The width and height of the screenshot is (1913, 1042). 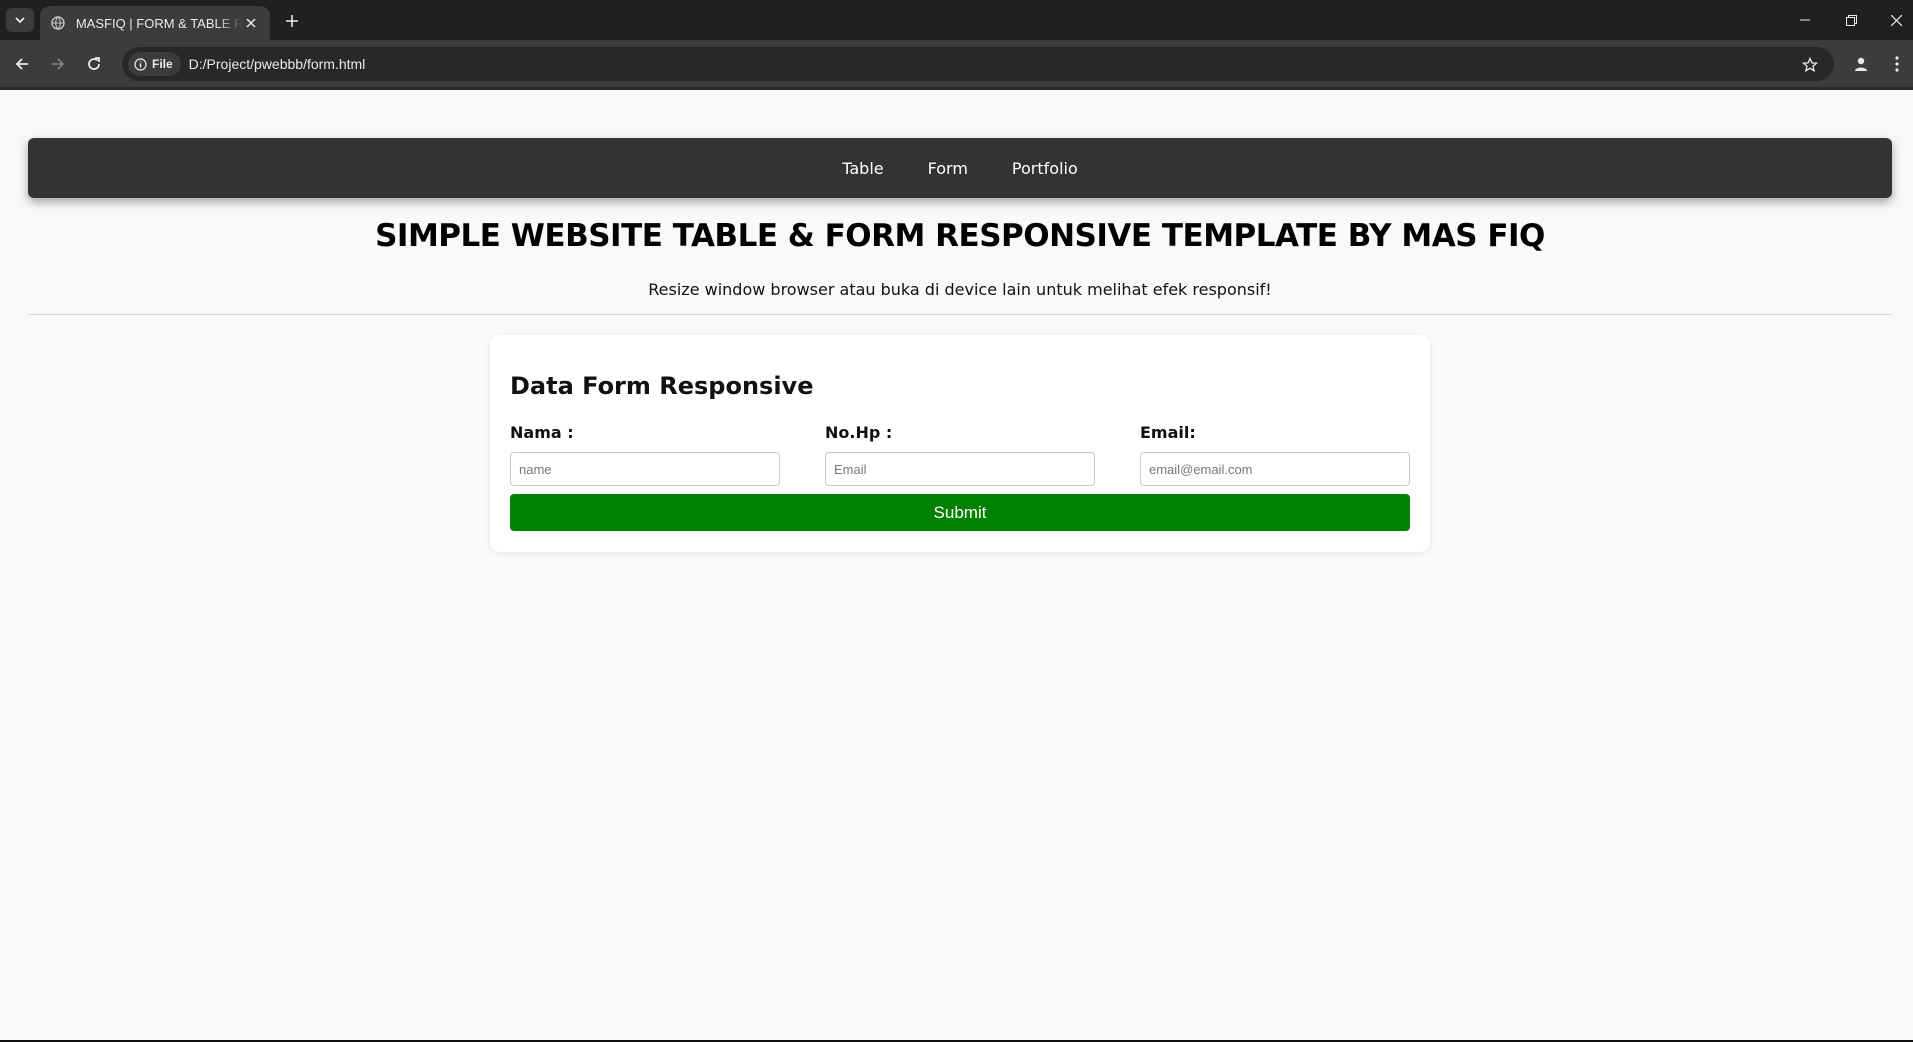 I want to click on back-icon, so click(x=21, y=64).